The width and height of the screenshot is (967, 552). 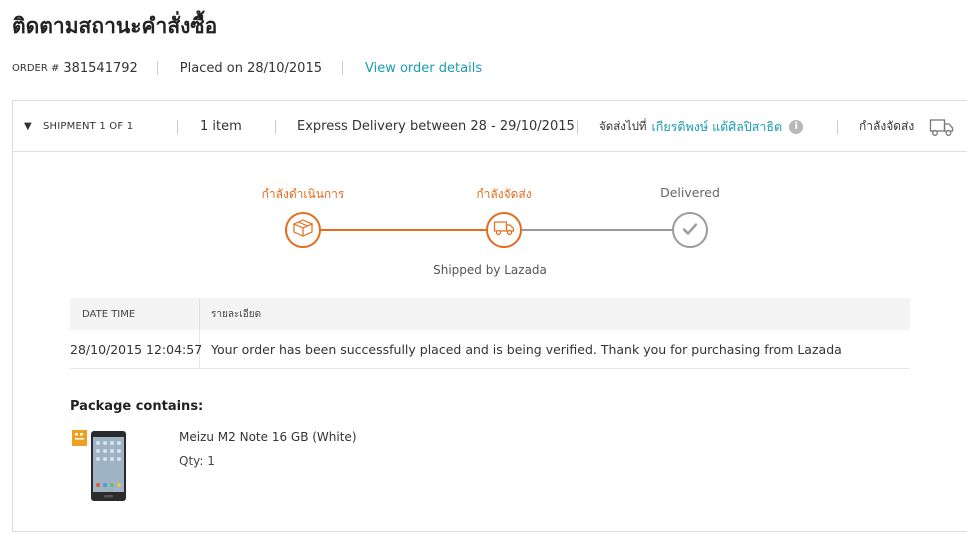 I want to click on info-icon: i, so click(x=796, y=126).